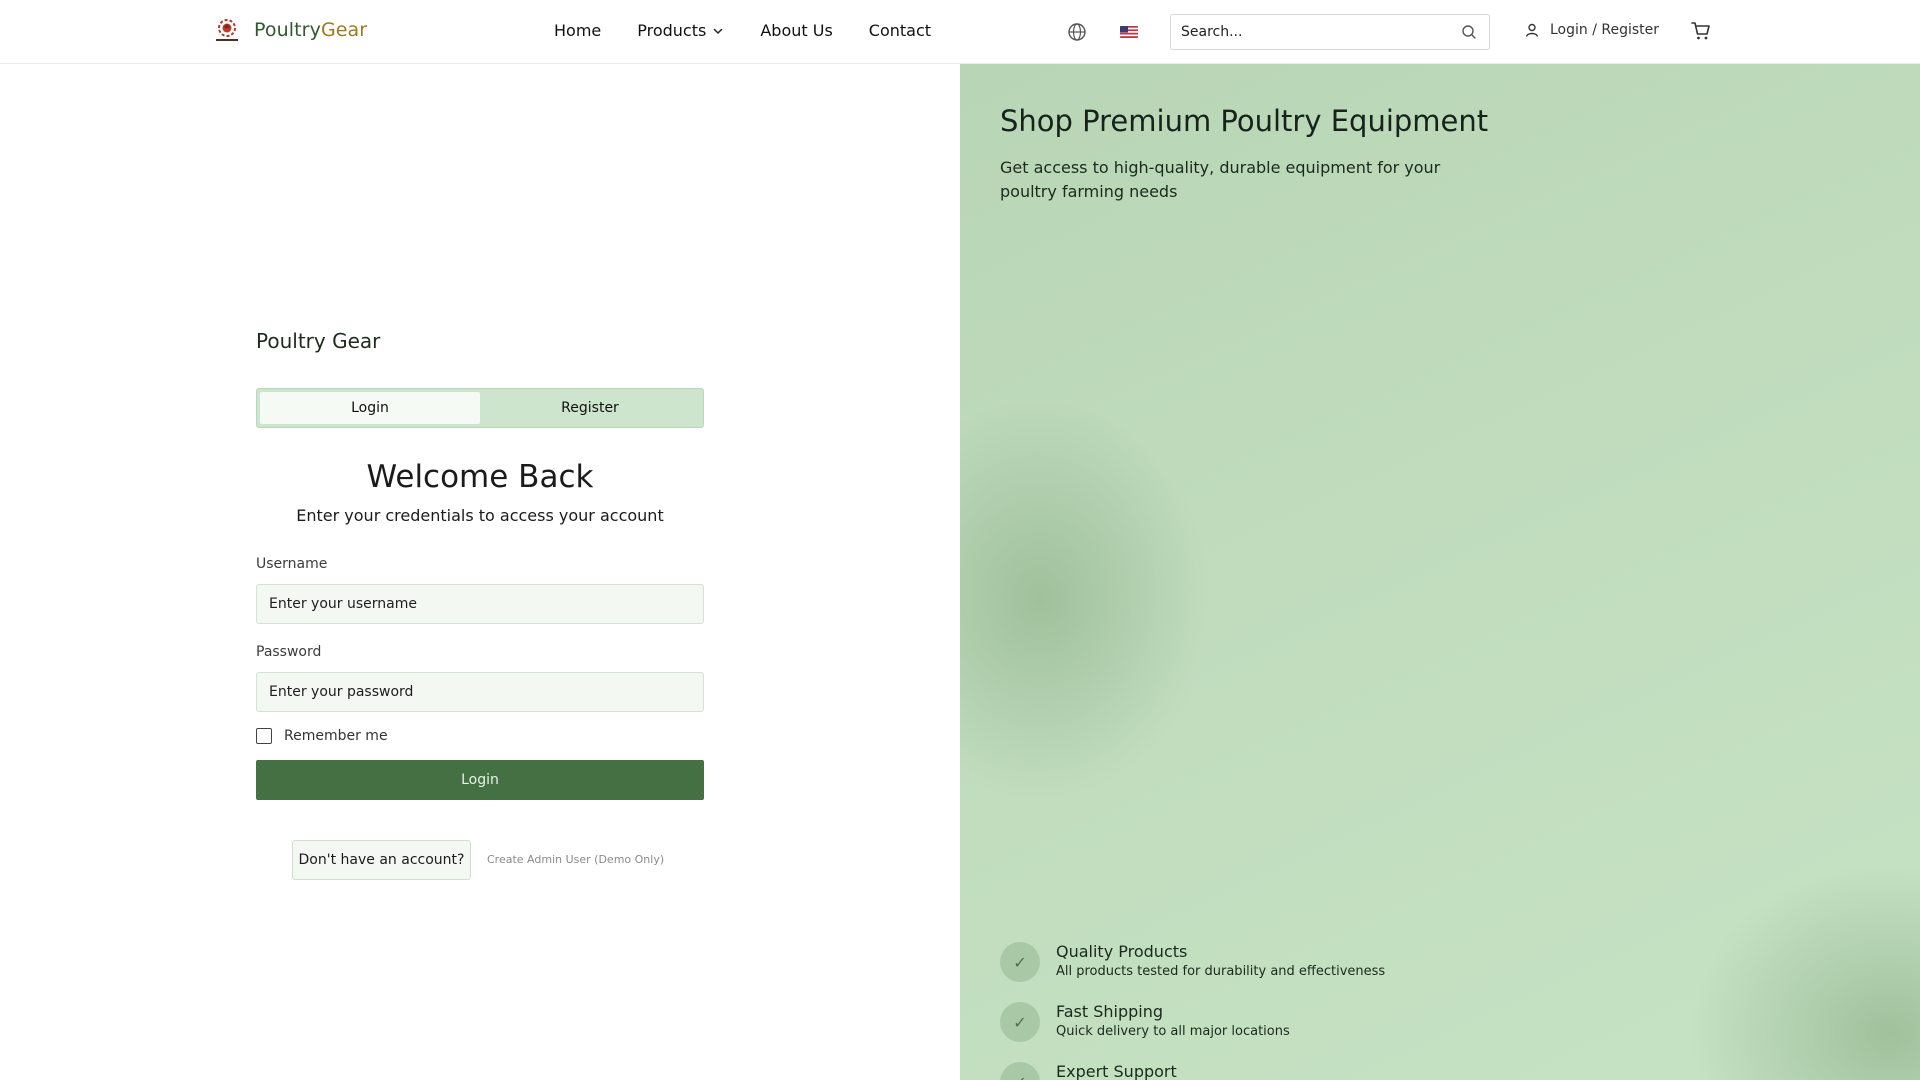 The image size is (1920, 1080). What do you see at coordinates (1077, 32) in the screenshot?
I see `globe-icon` at bounding box center [1077, 32].